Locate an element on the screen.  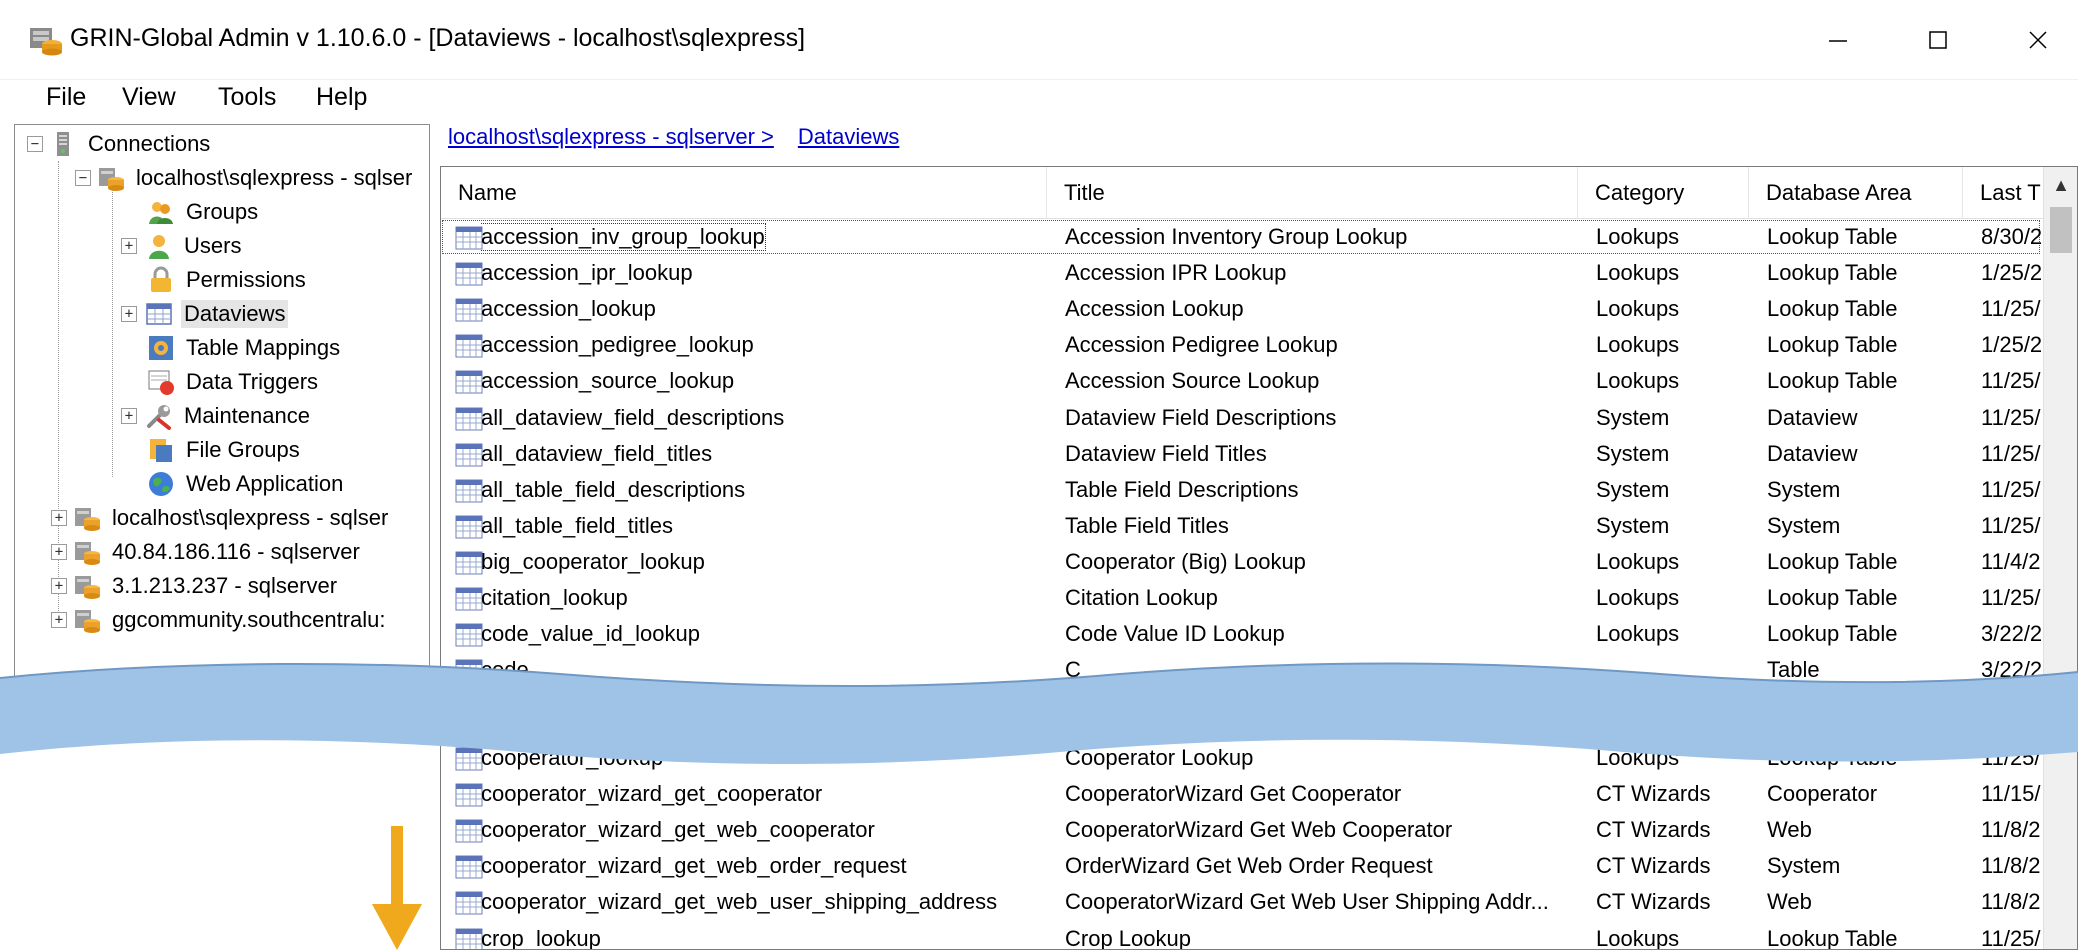
minimize-icon is located at coordinates (1838, 41).